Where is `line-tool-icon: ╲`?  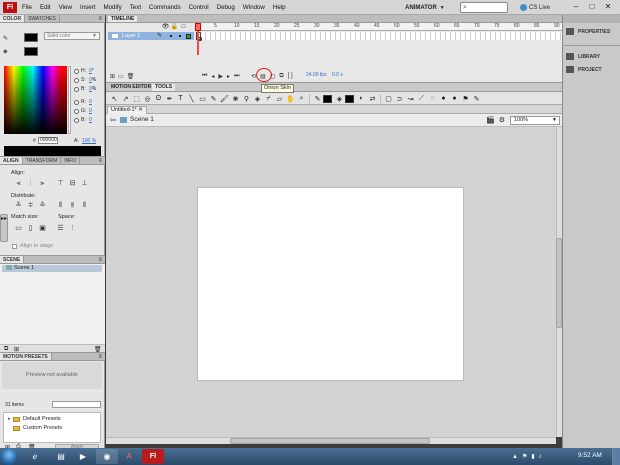 line-tool-icon: ╲ is located at coordinates (191, 99).